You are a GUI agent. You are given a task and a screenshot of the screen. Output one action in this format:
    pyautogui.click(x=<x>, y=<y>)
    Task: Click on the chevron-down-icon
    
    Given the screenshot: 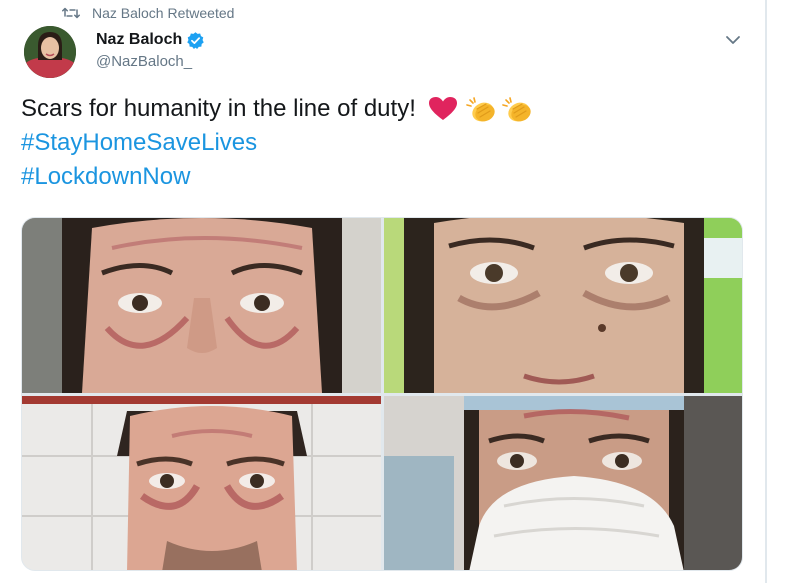 What is the action you would take?
    pyautogui.click(x=733, y=40)
    